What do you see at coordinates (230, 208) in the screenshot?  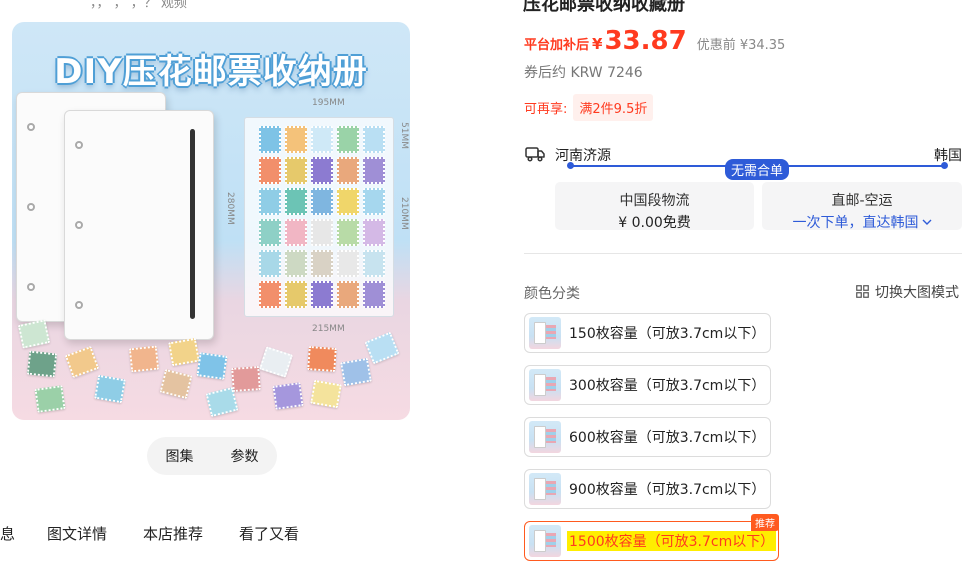 I see `dim-height-left: 280MM` at bounding box center [230, 208].